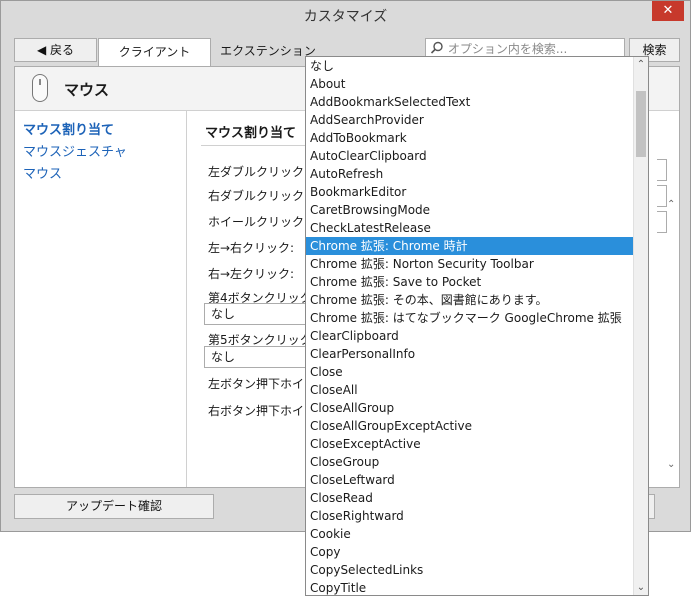 The height and width of the screenshot is (596, 691). What do you see at coordinates (470, 210) in the screenshot?
I see `dropdown-item: CaretBrowsingMode` at bounding box center [470, 210].